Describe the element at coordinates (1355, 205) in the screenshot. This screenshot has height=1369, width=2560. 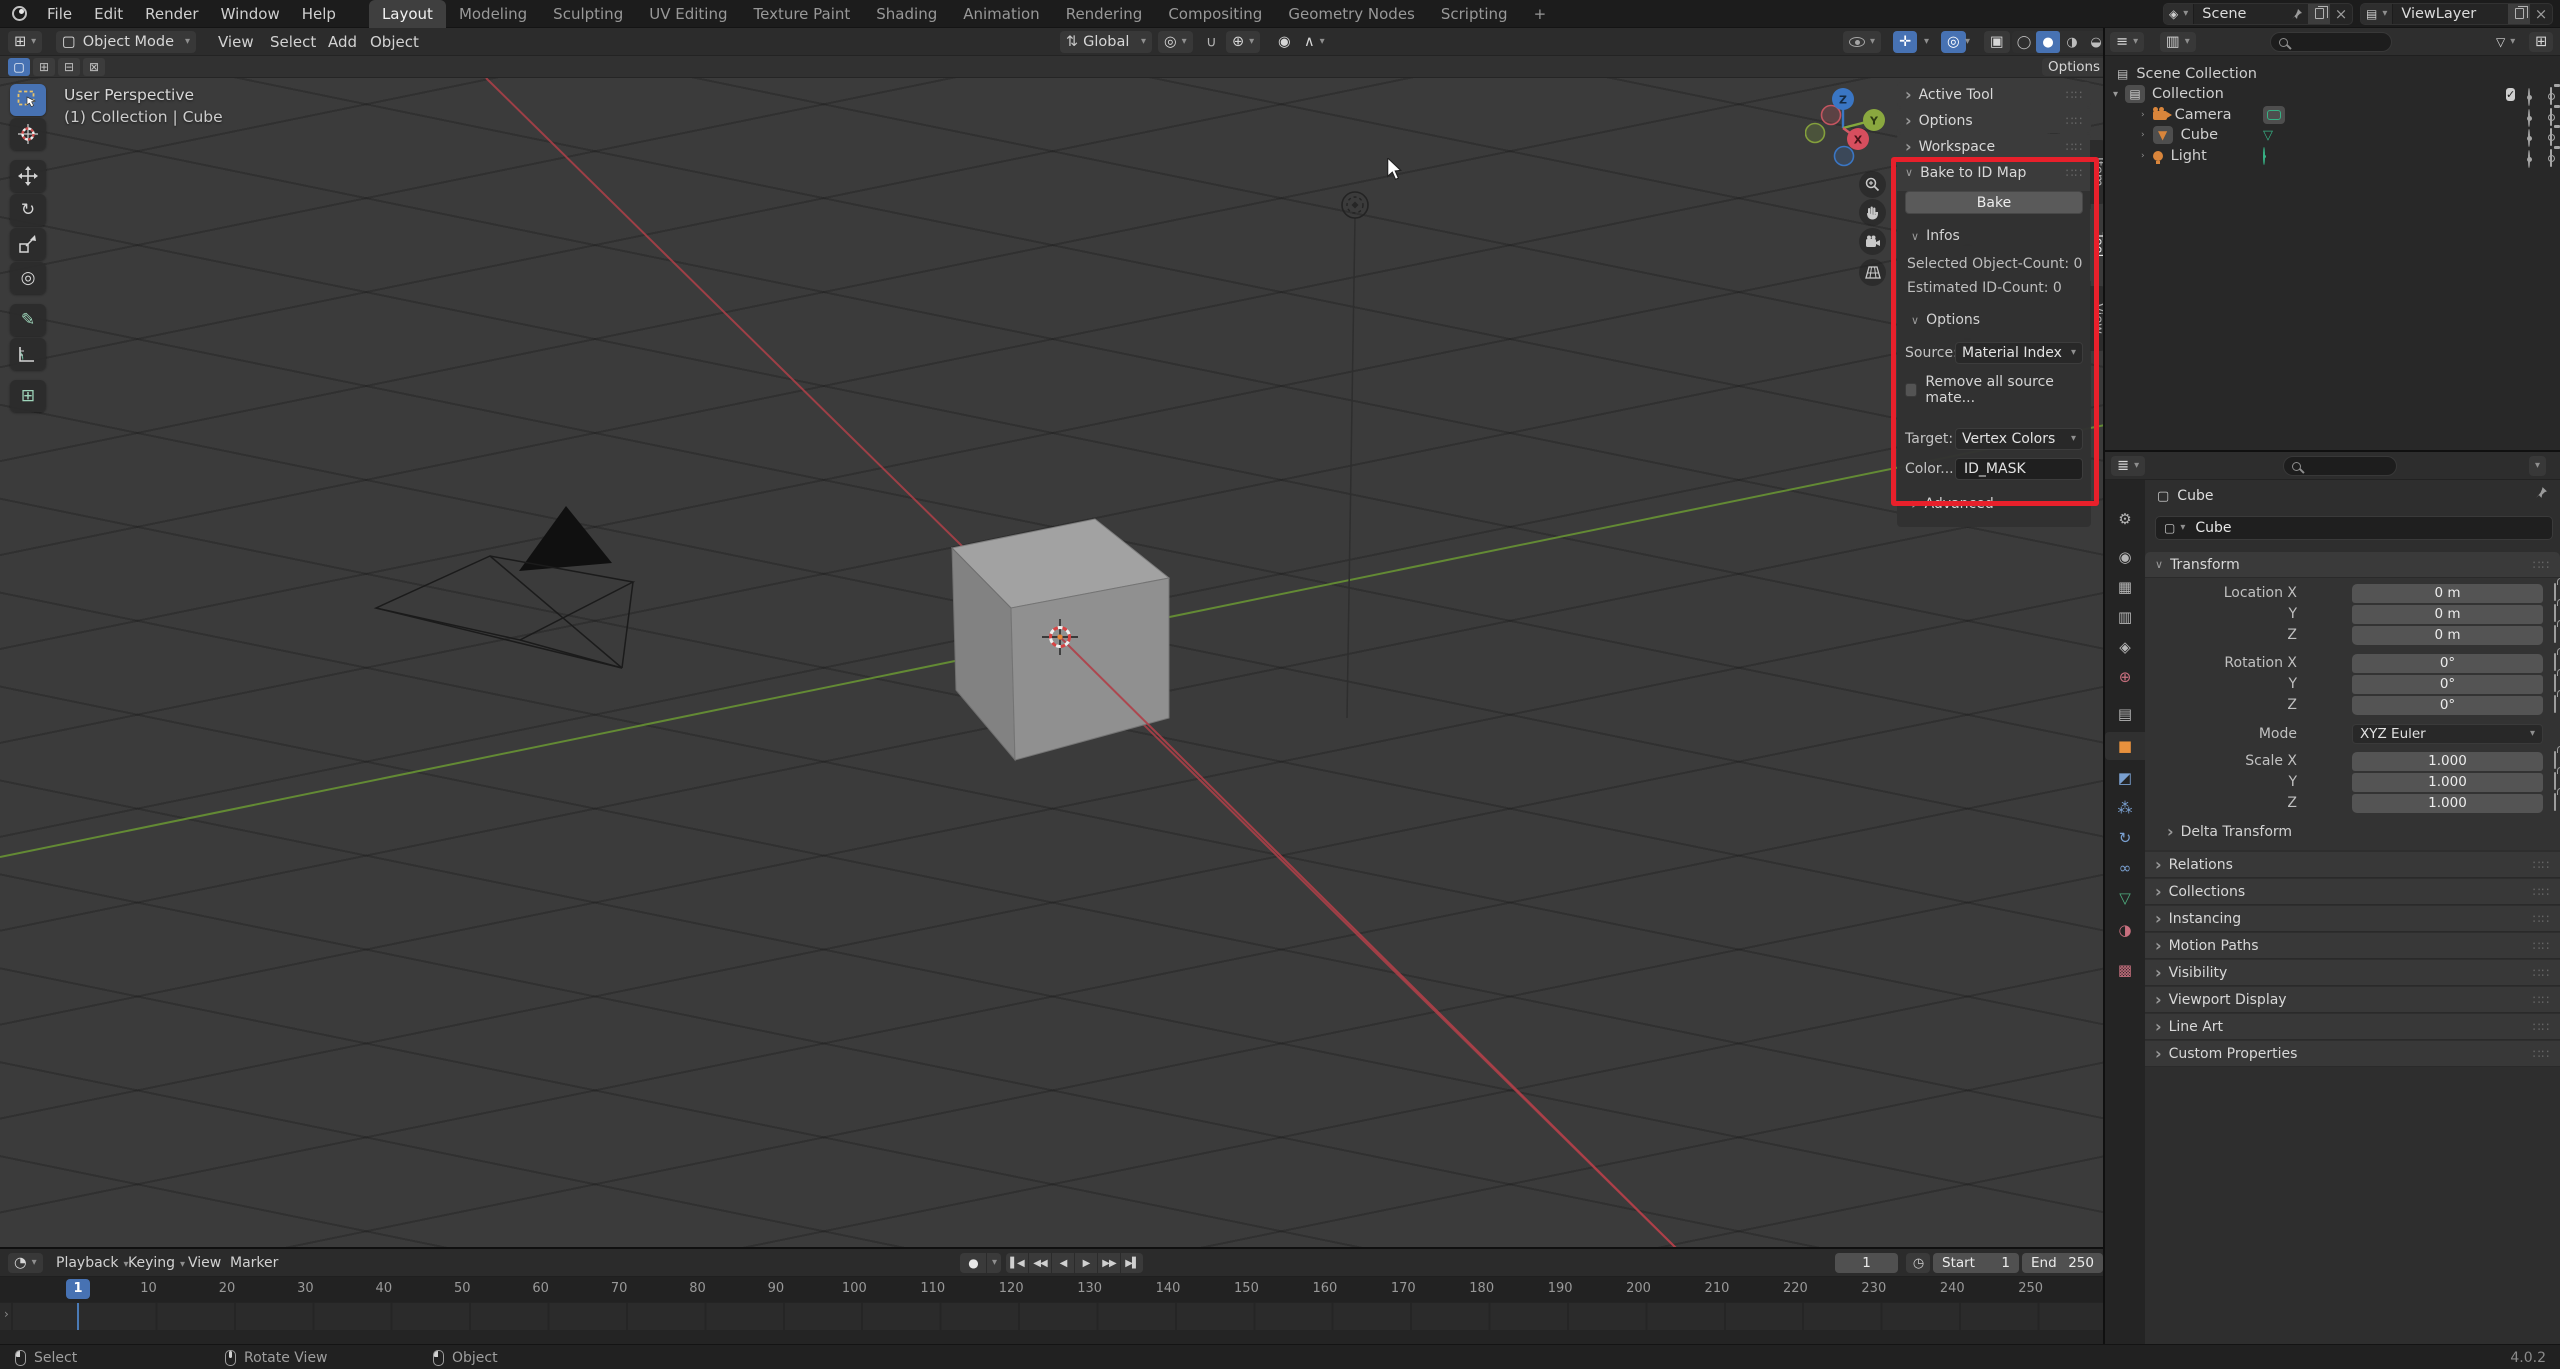
I see `light-object` at that location.